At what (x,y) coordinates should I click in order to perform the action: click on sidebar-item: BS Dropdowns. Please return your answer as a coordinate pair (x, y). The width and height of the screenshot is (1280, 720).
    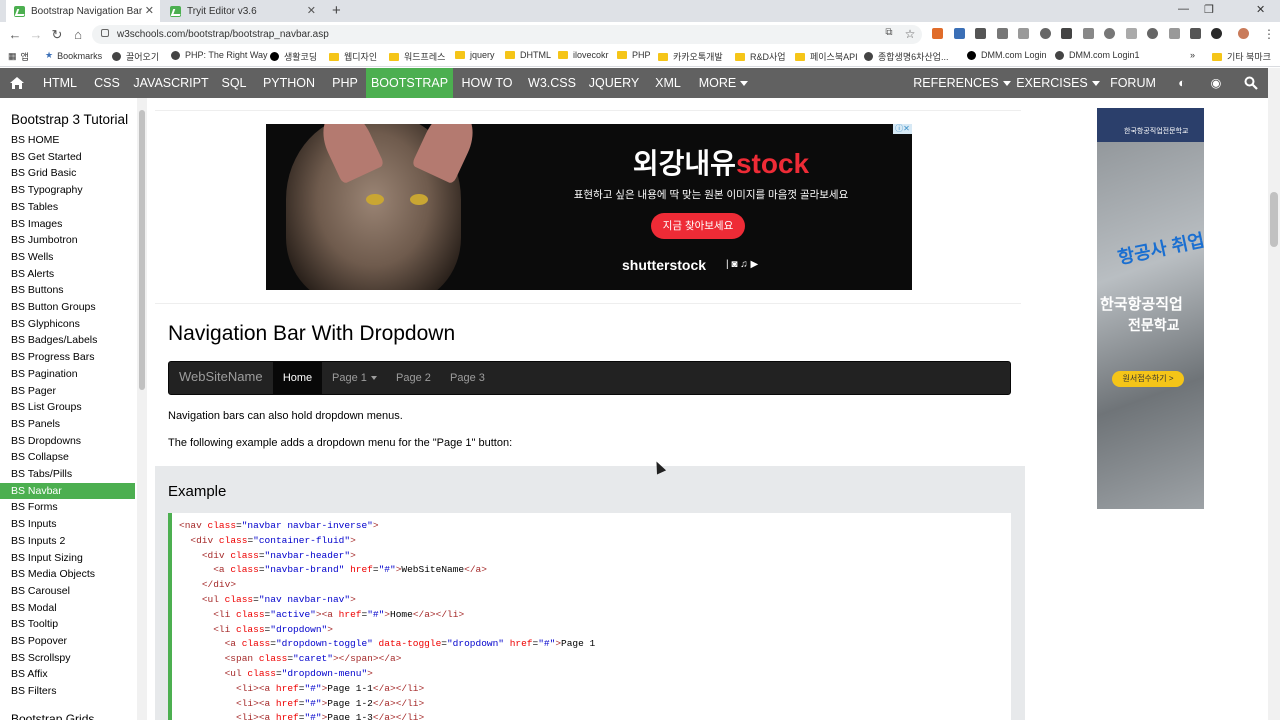
    Looking at the image, I should click on (67, 441).